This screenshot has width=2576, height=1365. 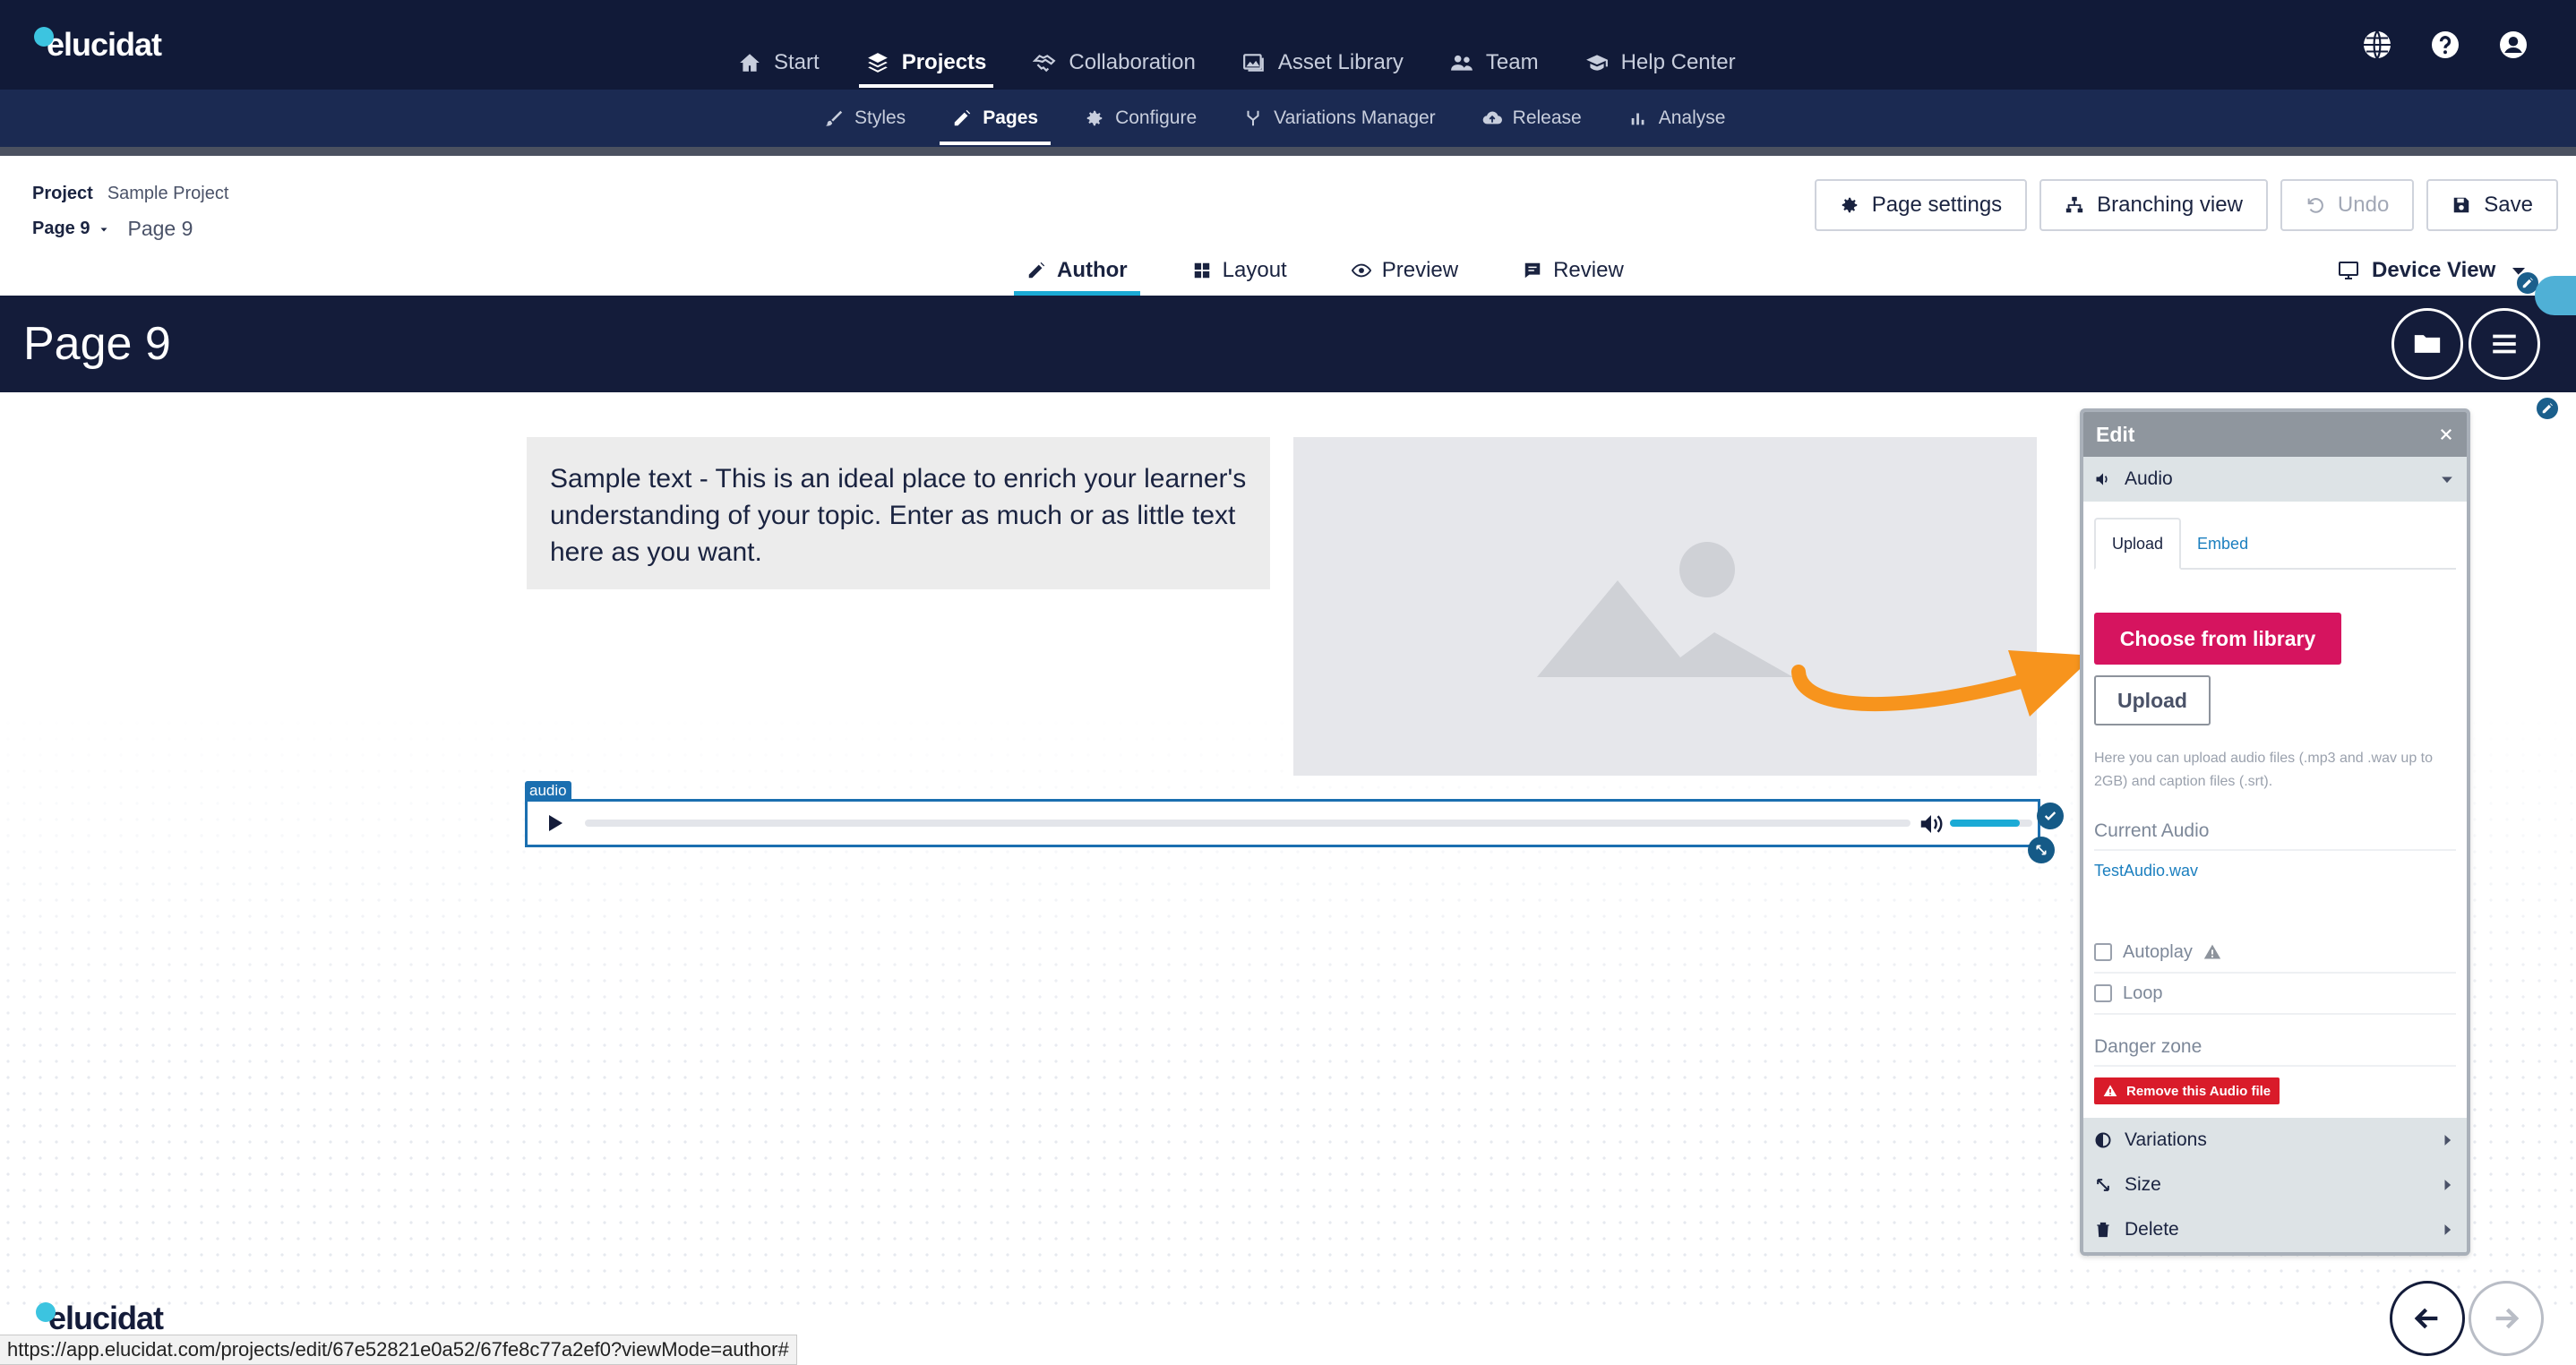 I want to click on volume-slider, so click(x=1991, y=823).